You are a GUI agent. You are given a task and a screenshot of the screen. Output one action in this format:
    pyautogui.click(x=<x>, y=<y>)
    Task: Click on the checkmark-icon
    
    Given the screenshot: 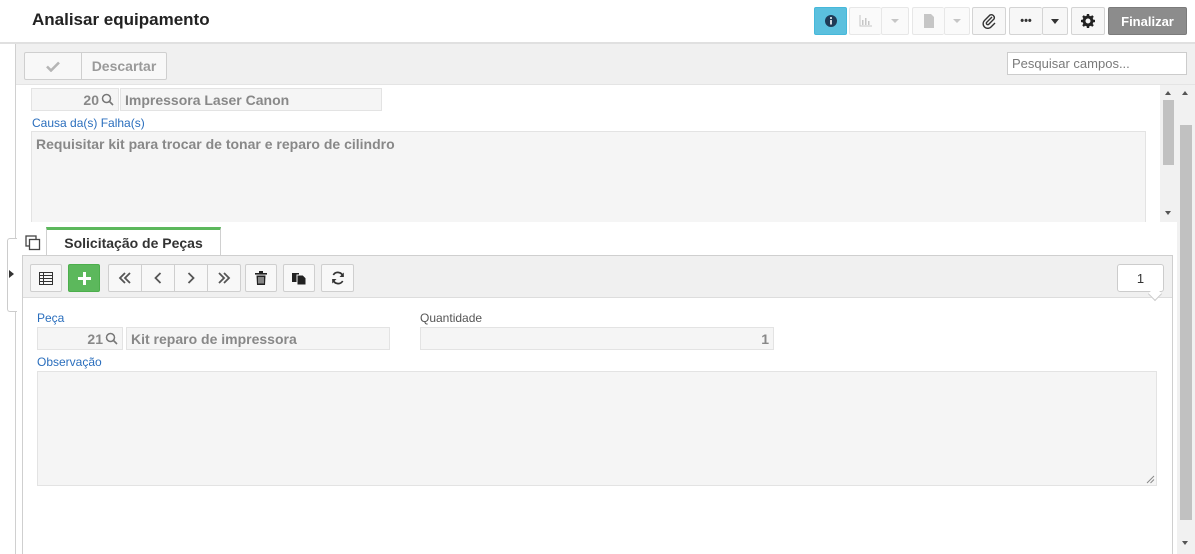 What is the action you would take?
    pyautogui.click(x=53, y=66)
    